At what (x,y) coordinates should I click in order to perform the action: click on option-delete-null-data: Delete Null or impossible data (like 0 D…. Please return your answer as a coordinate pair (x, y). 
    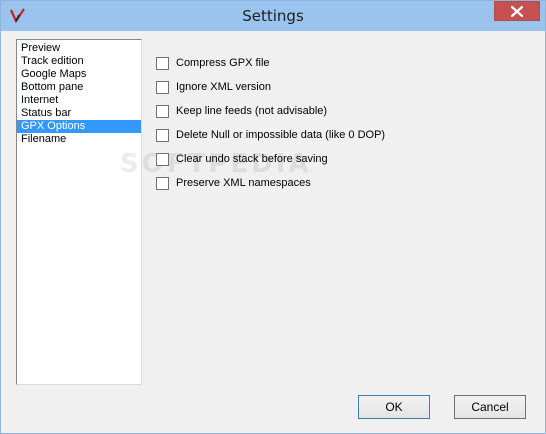
    Looking at the image, I should click on (270, 135).